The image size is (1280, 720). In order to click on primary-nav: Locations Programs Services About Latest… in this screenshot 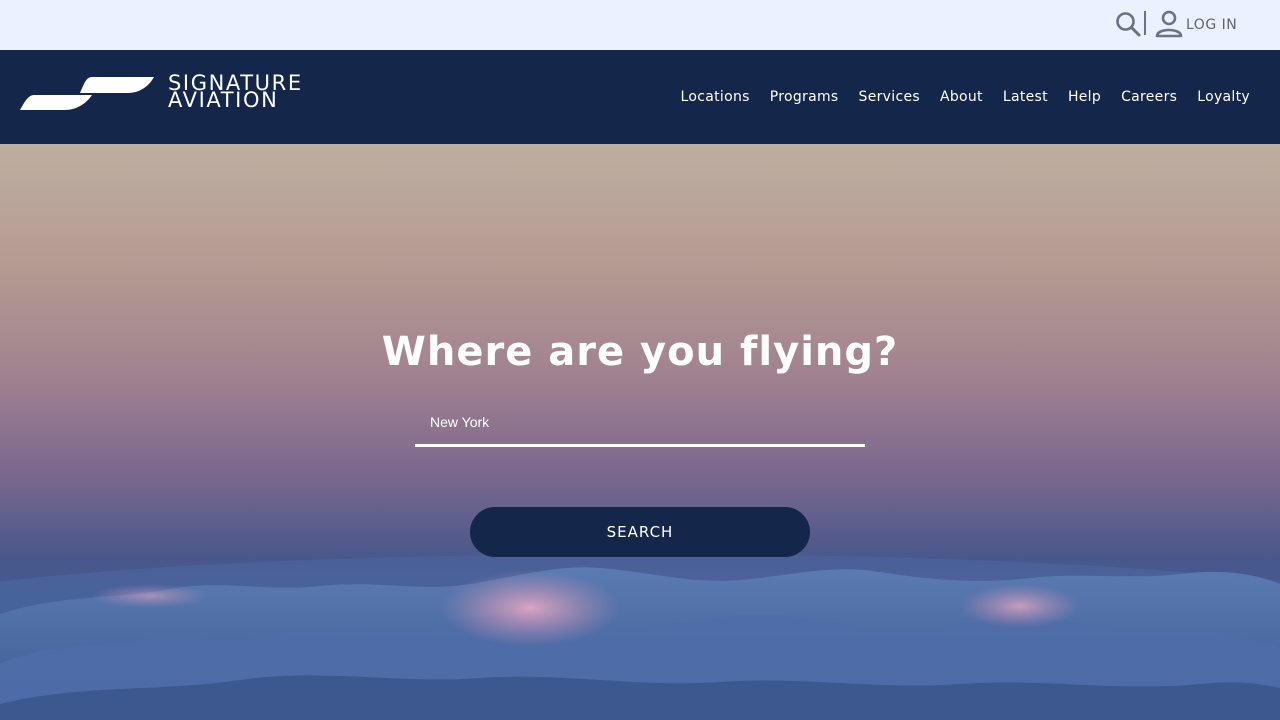, I will do `click(965, 97)`.